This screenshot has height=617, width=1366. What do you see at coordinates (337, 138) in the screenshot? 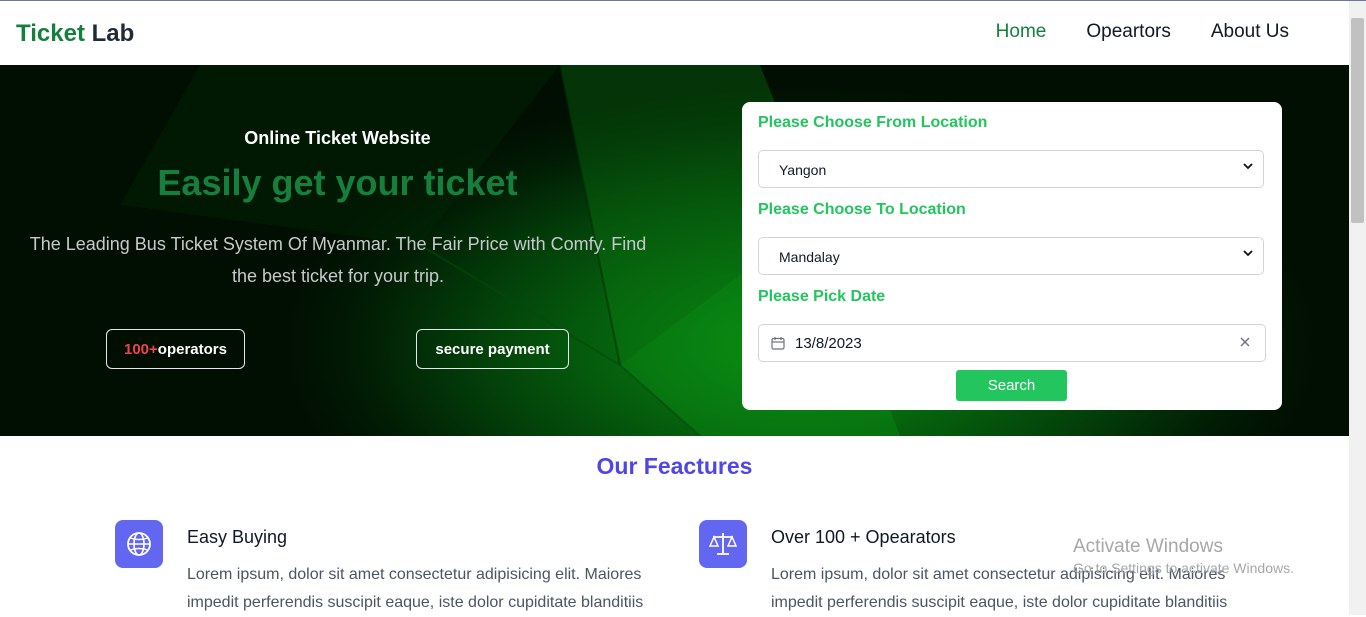
I see `hero-kicker: Online Ticket Website` at bounding box center [337, 138].